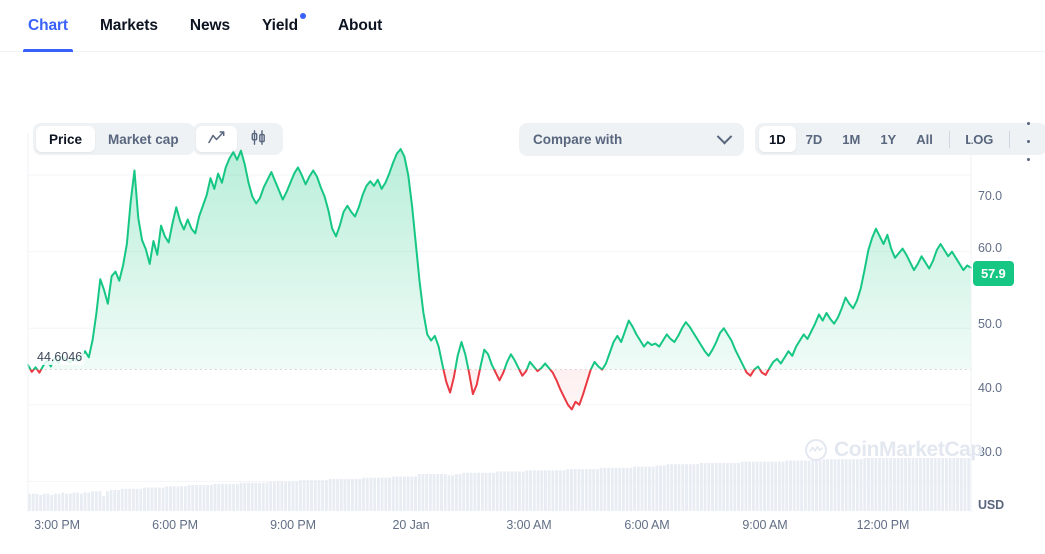  What do you see at coordinates (990, 388) in the screenshot?
I see `y-tick-40: 40.0` at bounding box center [990, 388].